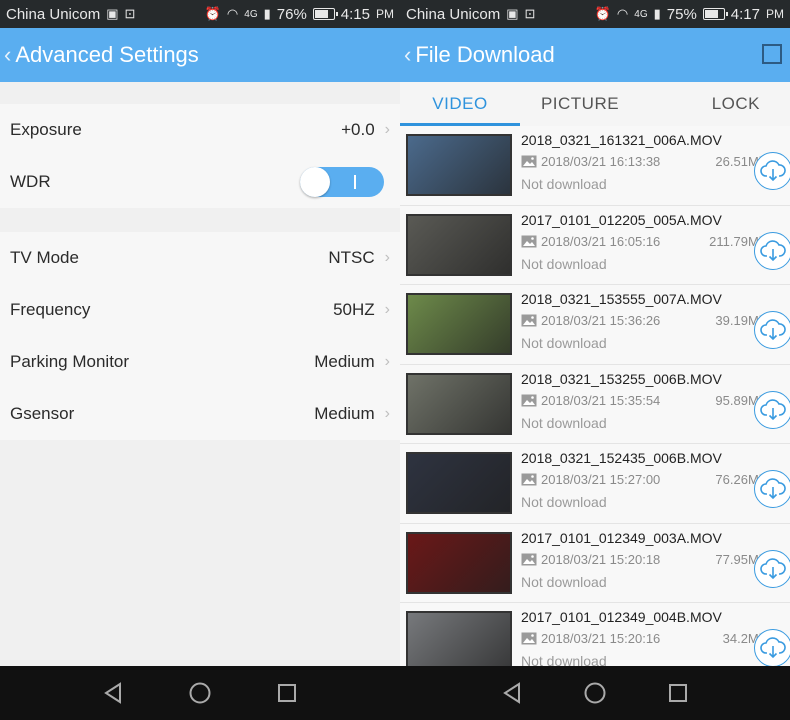 The image size is (790, 720). I want to click on file-date: 2018/03/21 16:05:16, so click(601, 241).